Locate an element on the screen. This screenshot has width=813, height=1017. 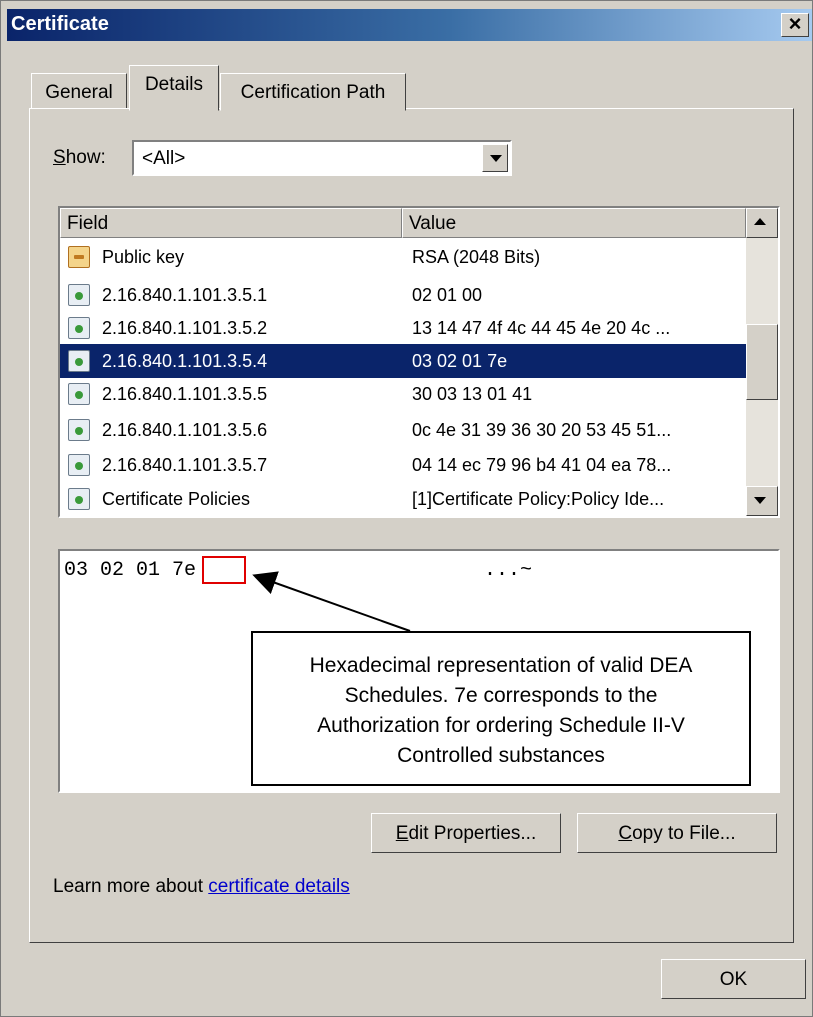
public-key-icon is located at coordinates (79, 257).